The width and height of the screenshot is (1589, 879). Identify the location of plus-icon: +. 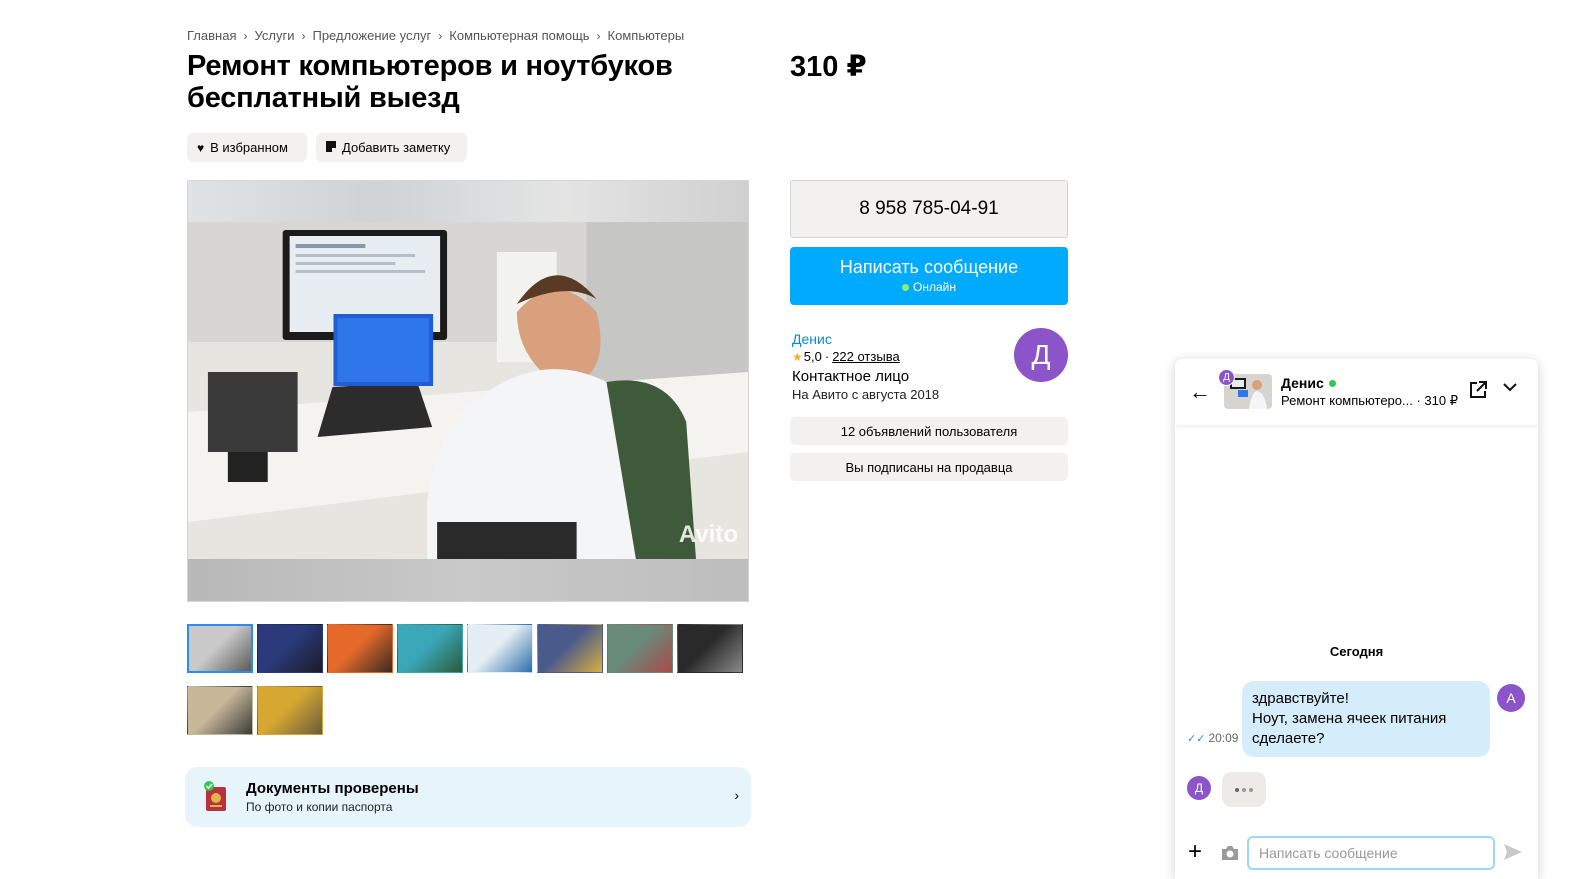
(1195, 852).